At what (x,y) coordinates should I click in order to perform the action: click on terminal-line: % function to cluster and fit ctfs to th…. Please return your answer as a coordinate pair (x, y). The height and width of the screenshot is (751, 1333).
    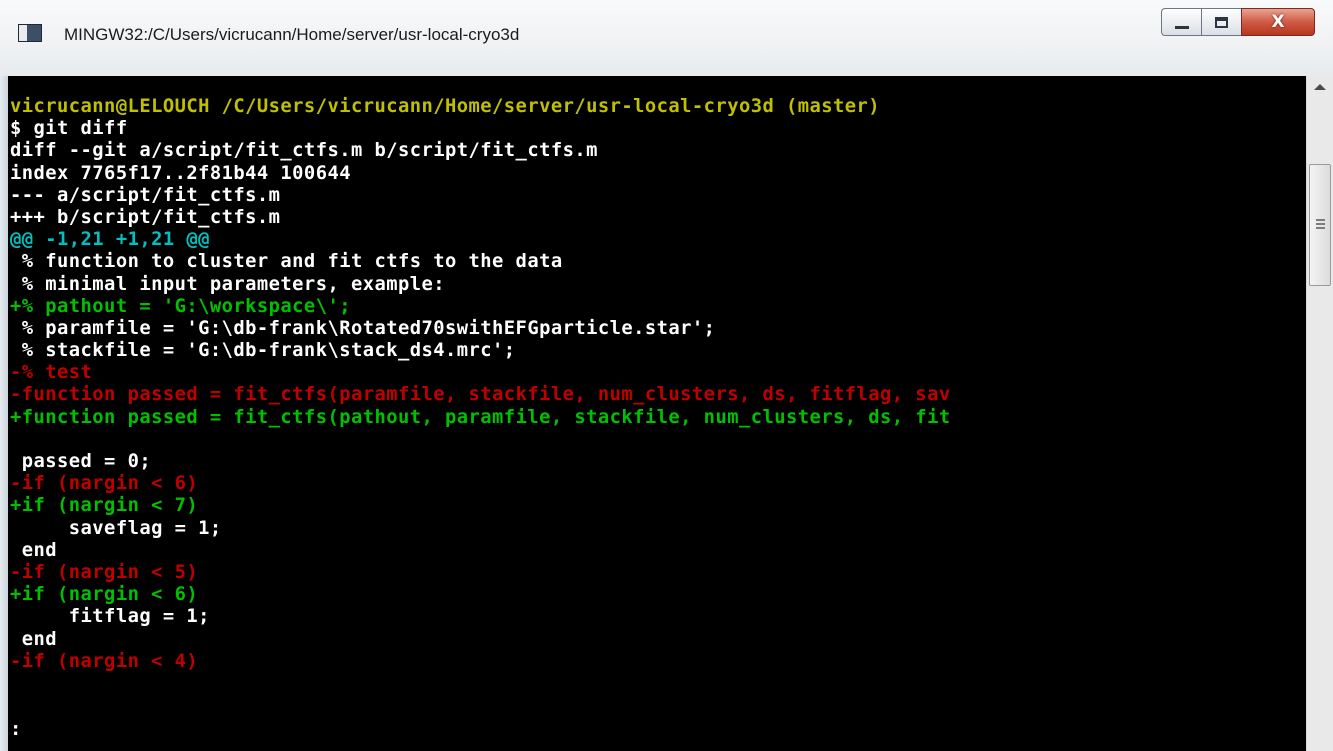
    Looking at the image, I should click on (480, 262).